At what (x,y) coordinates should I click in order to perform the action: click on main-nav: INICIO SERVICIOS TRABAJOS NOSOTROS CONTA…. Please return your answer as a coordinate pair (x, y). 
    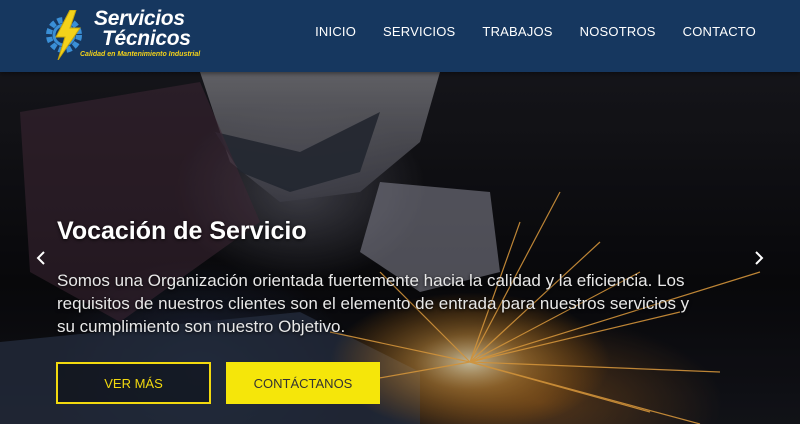
    Looking at the image, I should click on (522, 31).